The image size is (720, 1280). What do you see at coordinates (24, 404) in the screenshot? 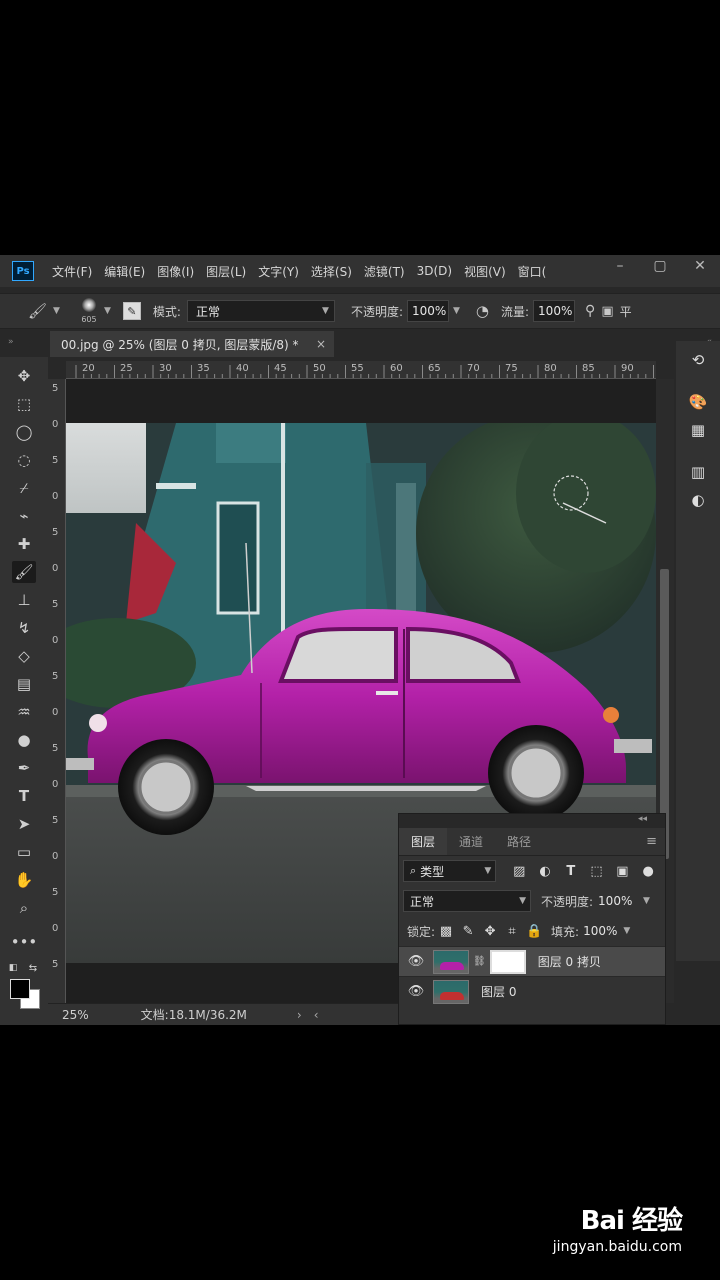
I see `marquee-tool-icon: ⬚` at bounding box center [24, 404].